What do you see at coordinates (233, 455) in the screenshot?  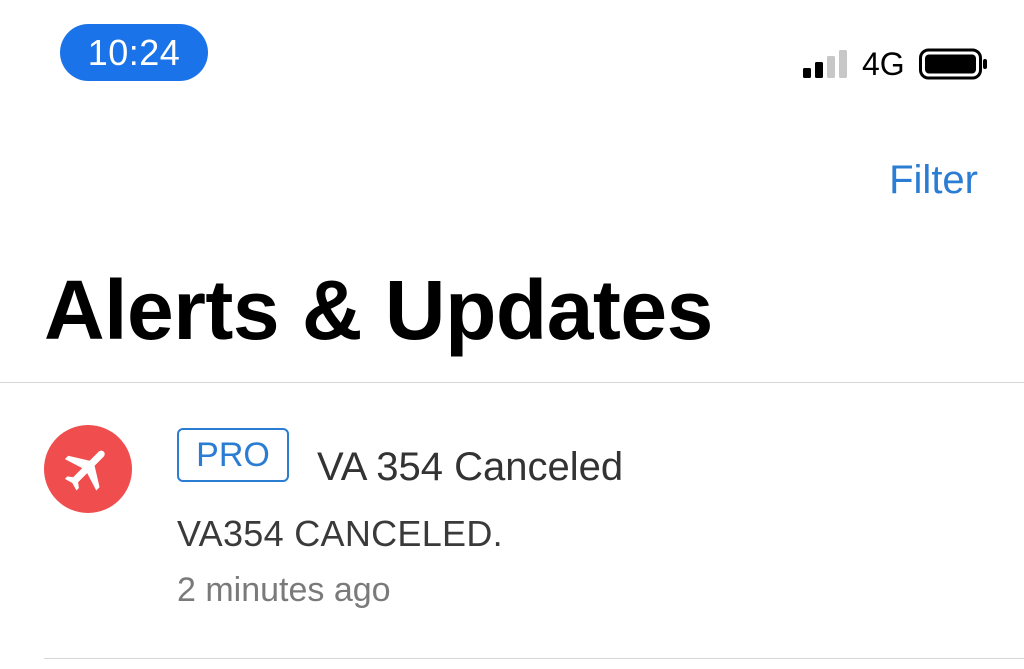 I see `pro-badge: PRO` at bounding box center [233, 455].